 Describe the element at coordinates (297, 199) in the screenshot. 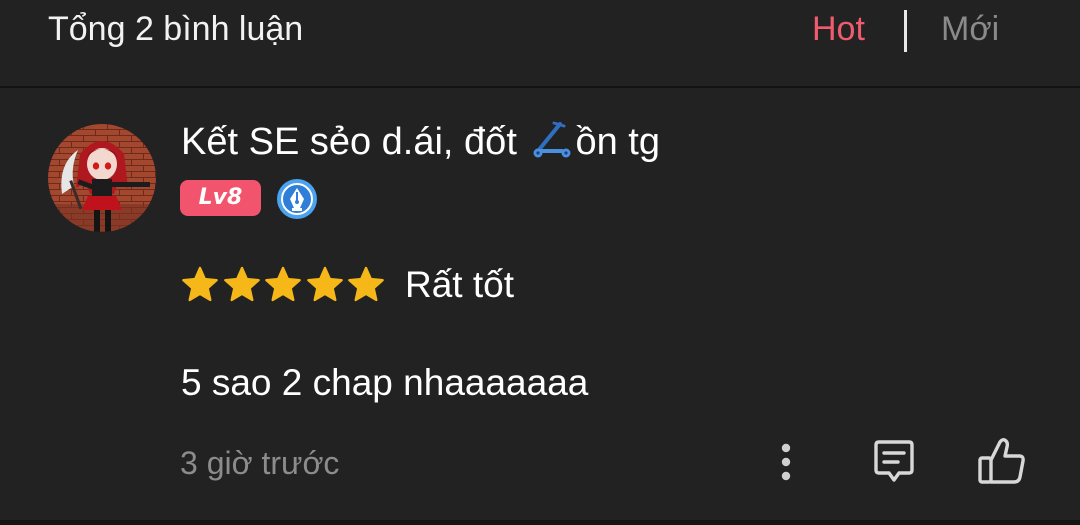

I see `pen-nib-badge-icon` at that location.